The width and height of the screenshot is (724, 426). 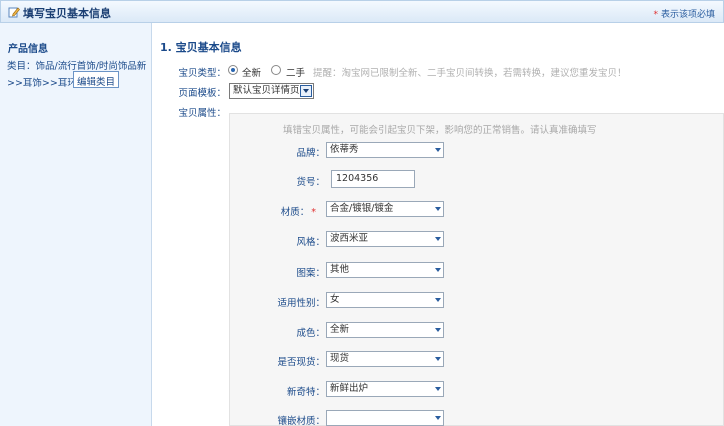 What do you see at coordinates (201, 47) in the screenshot?
I see `section-title: 1. 宝贝基本信息` at bounding box center [201, 47].